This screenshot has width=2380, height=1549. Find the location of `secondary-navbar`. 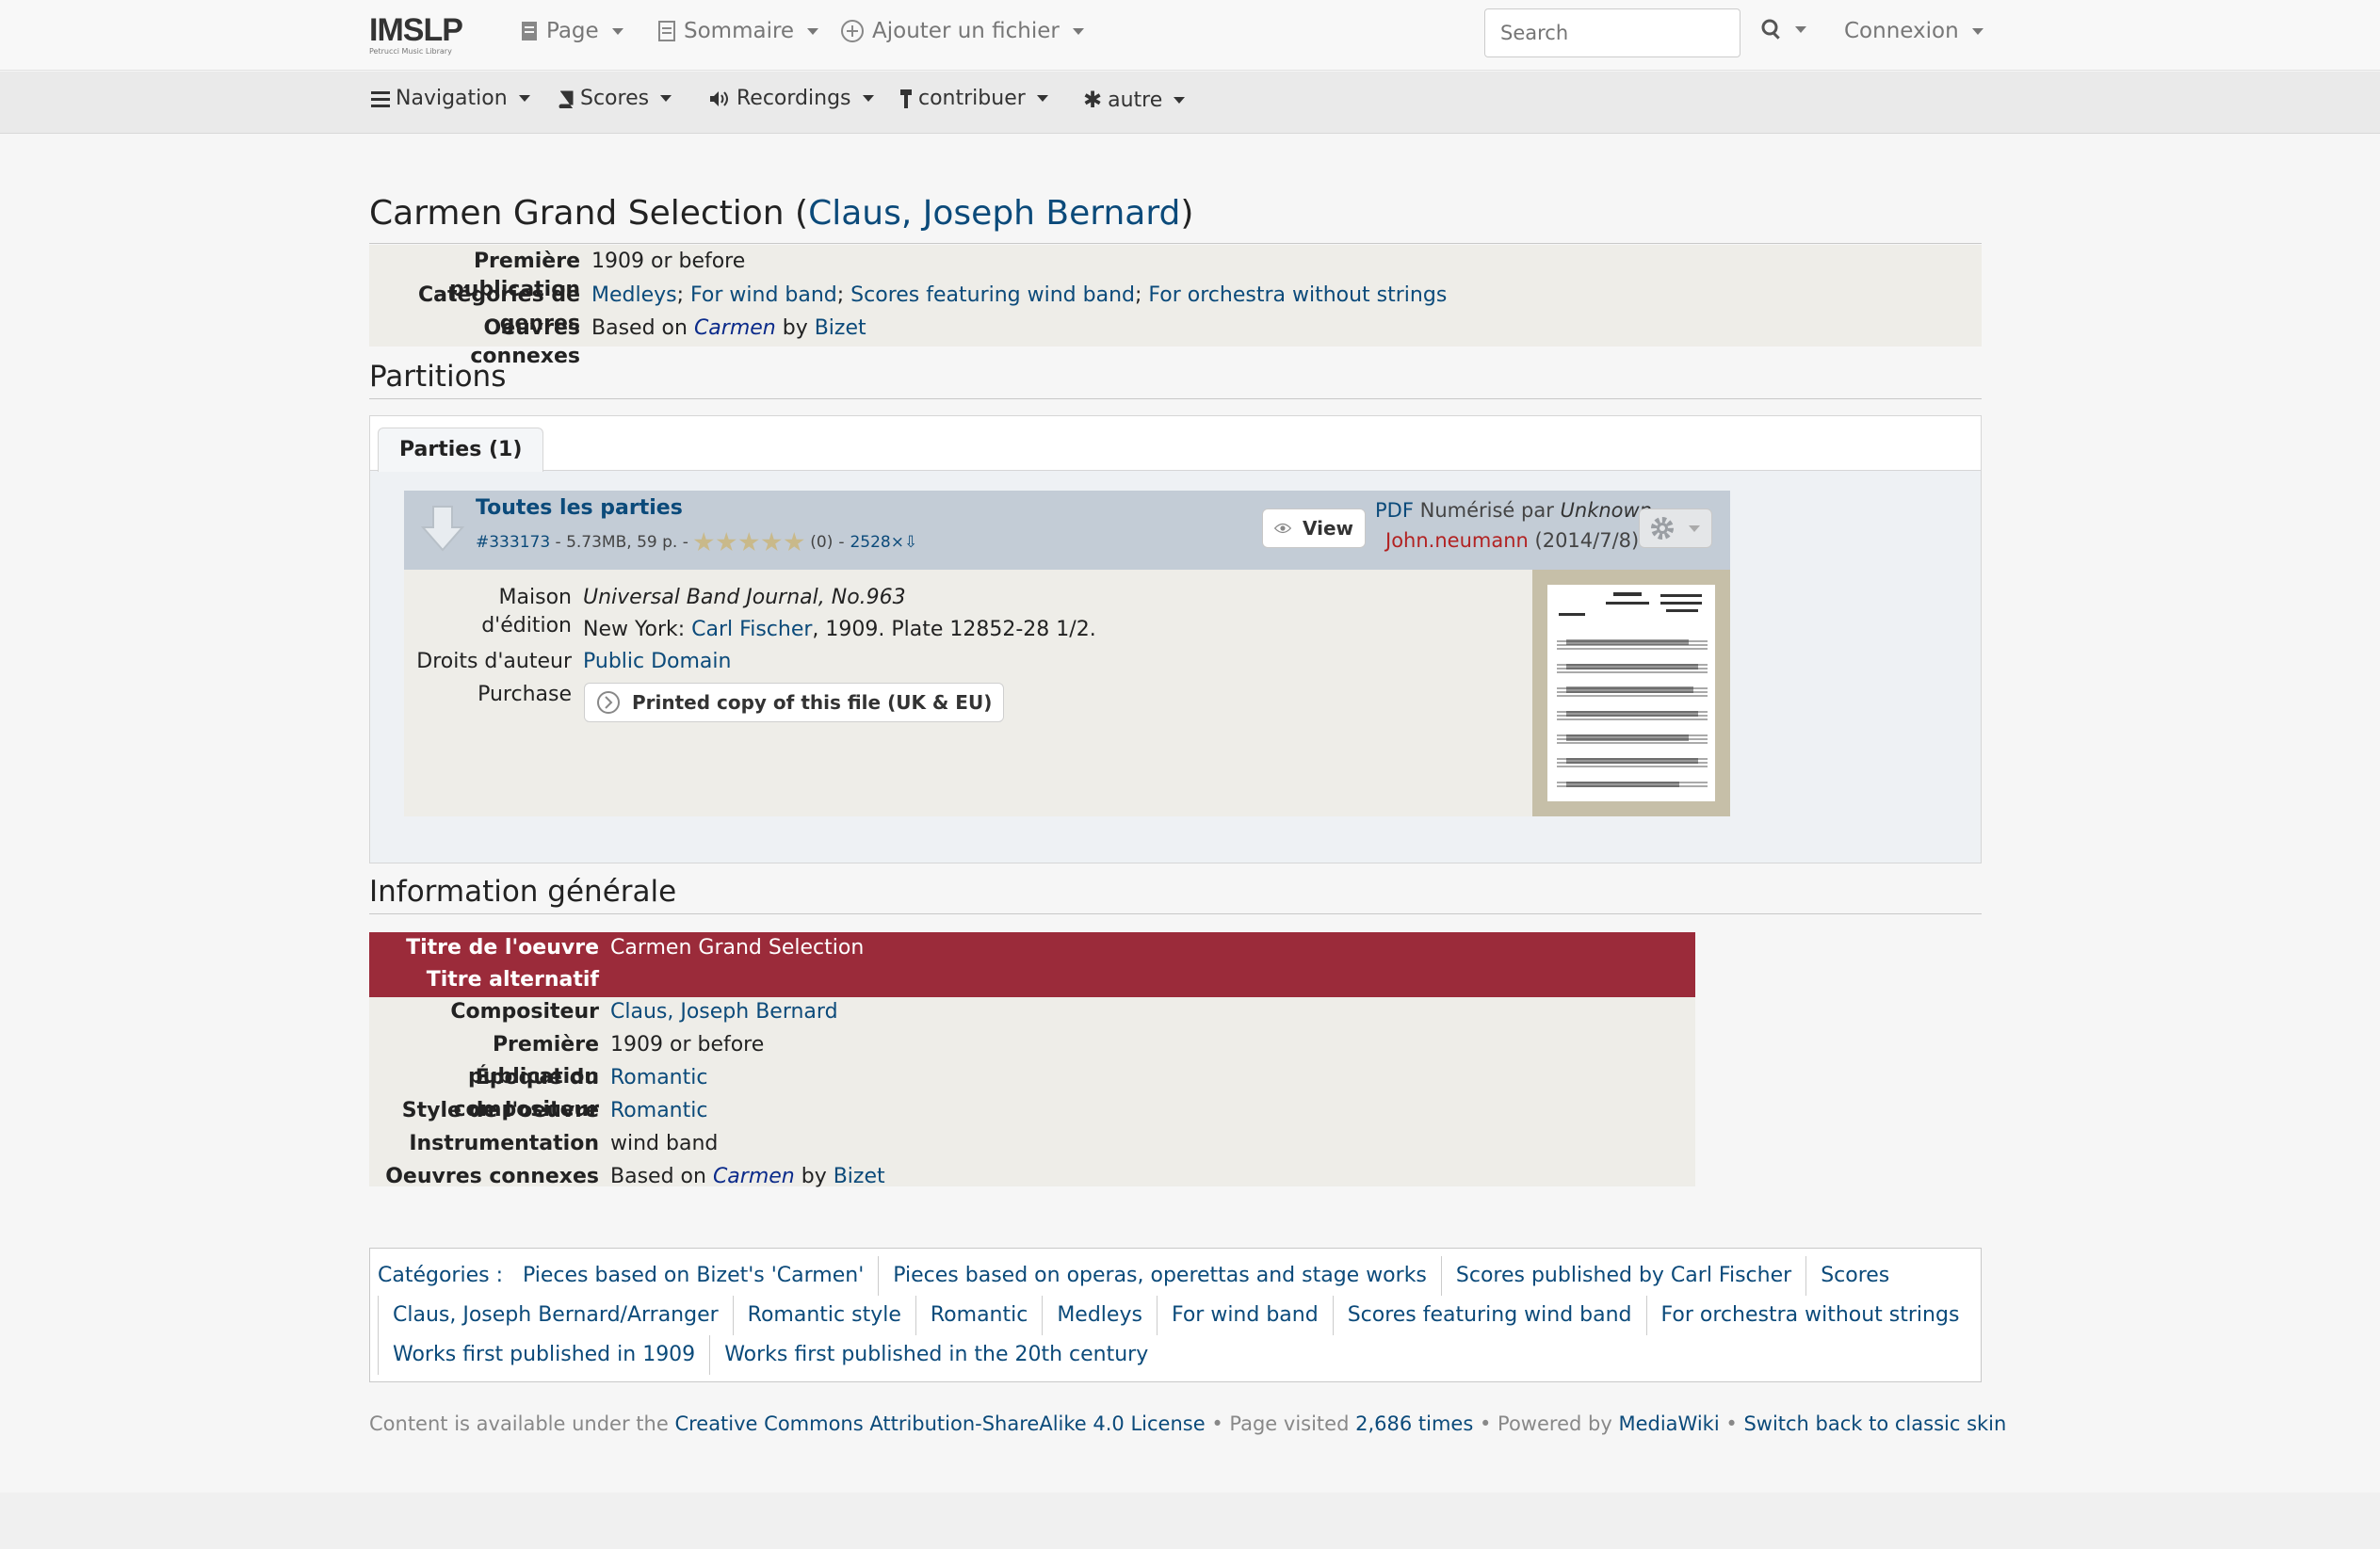

secondary-navbar is located at coordinates (1190, 103).